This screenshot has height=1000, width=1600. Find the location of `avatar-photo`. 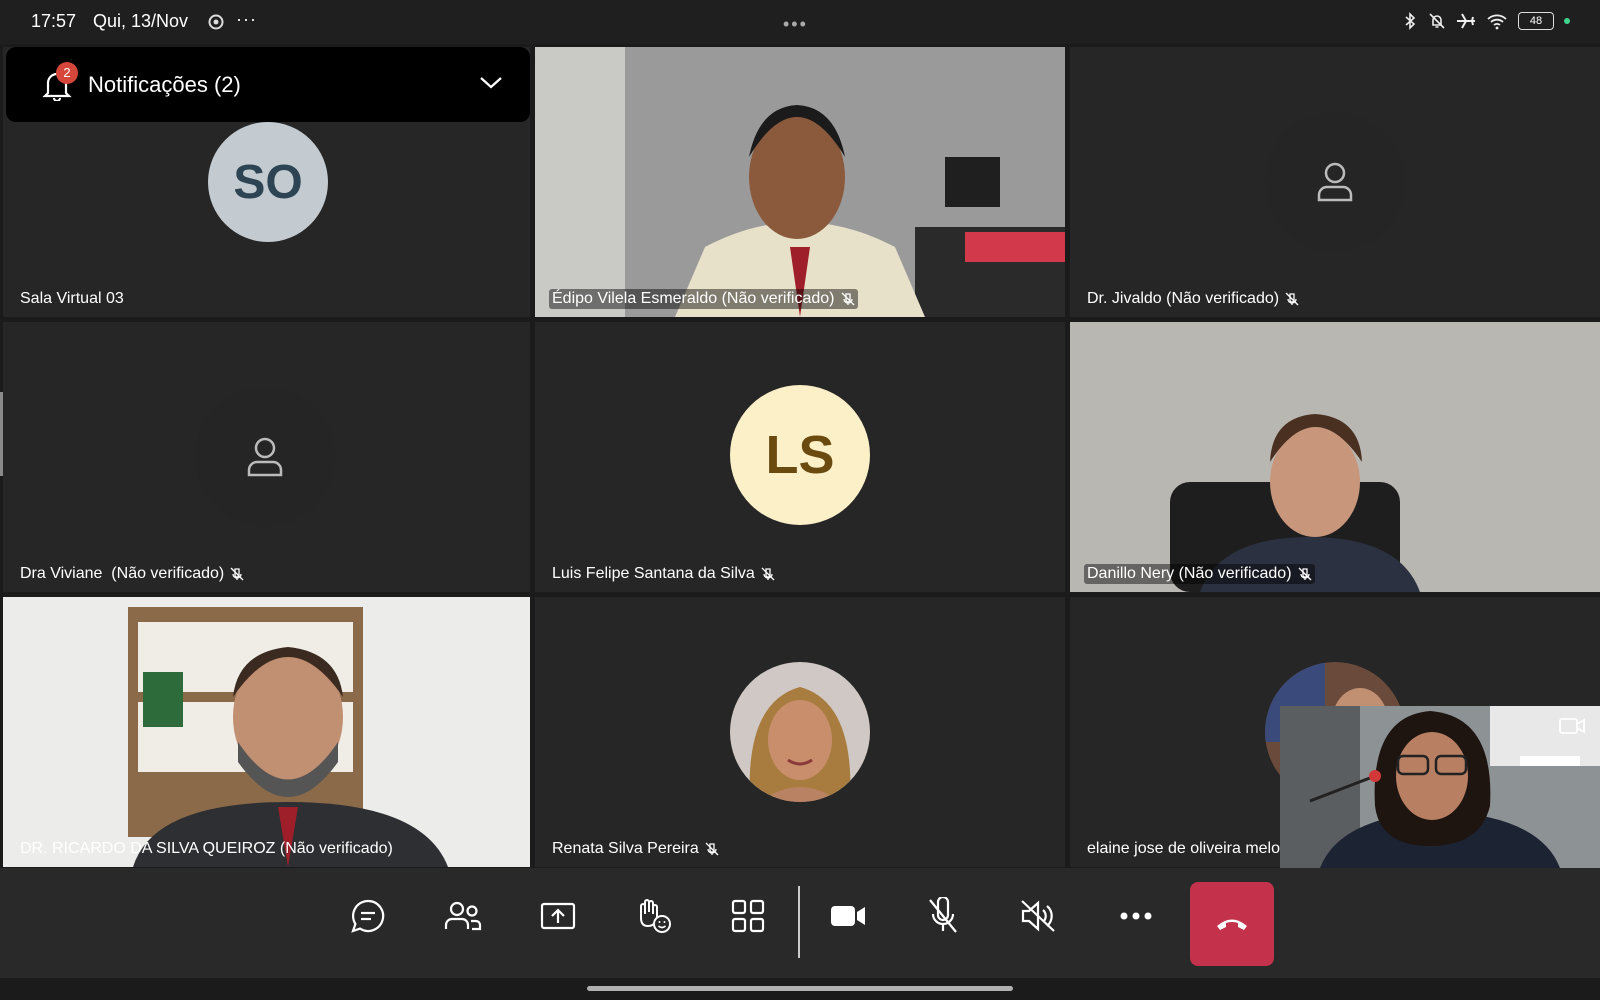

avatar-photo is located at coordinates (800, 732).